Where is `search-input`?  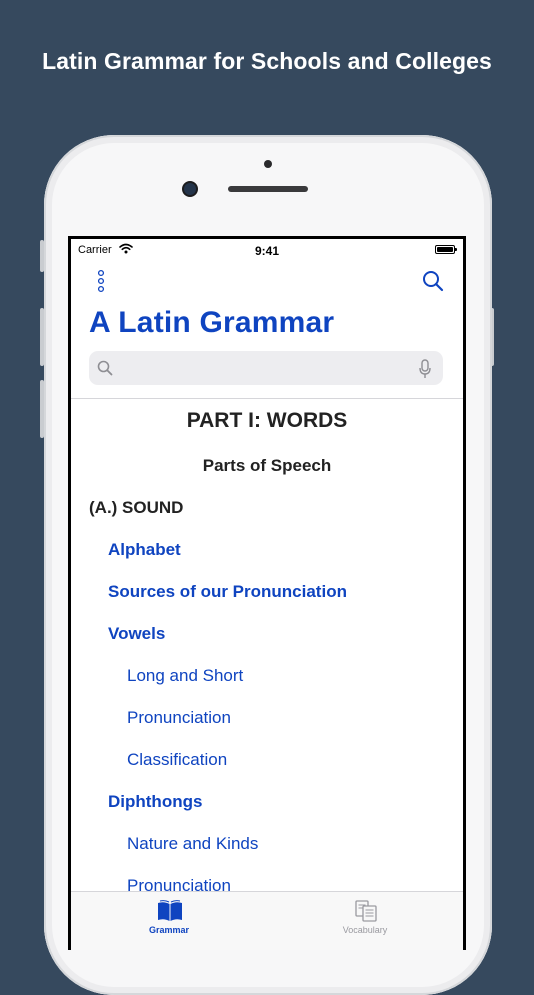 search-input is located at coordinates (263, 369).